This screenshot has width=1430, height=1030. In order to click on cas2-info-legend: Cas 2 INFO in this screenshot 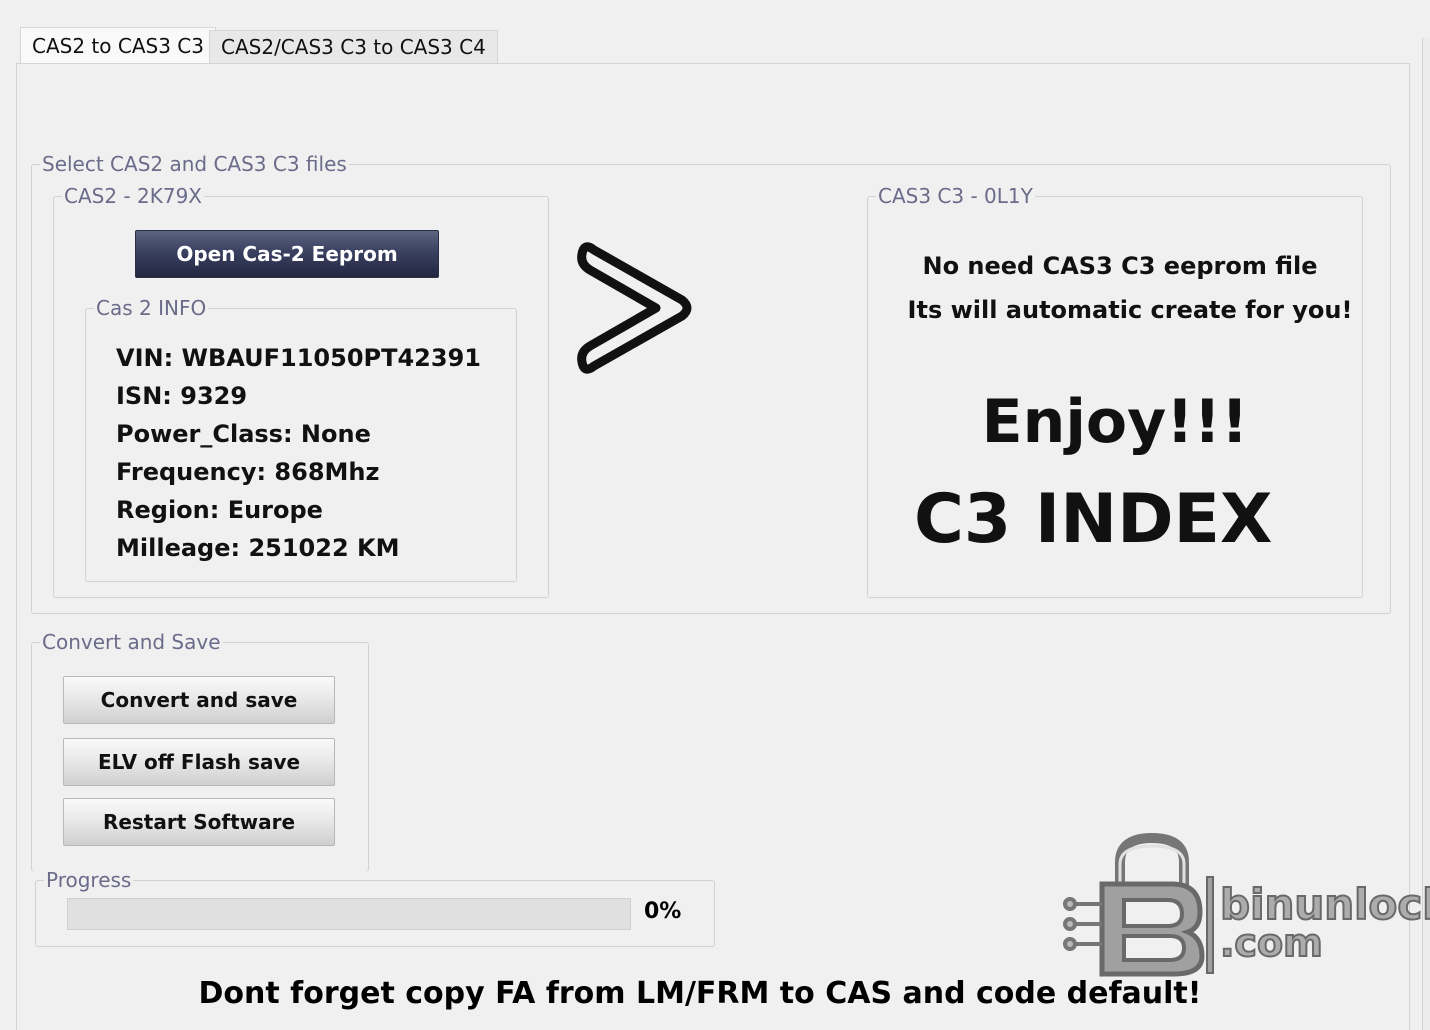, I will do `click(151, 308)`.